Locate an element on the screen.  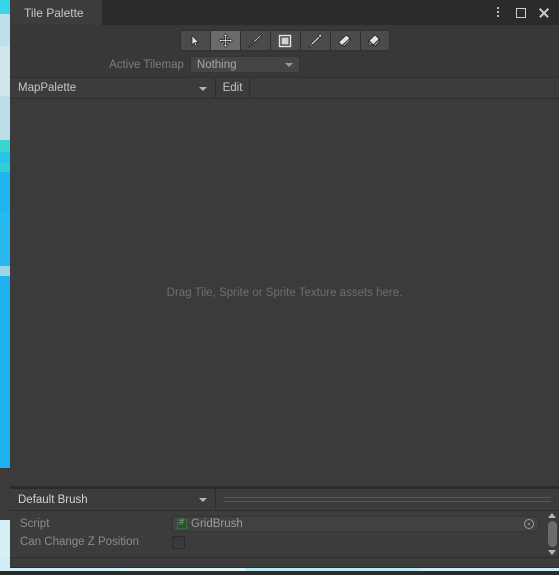
palette-edit-button: Edit is located at coordinates (233, 88).